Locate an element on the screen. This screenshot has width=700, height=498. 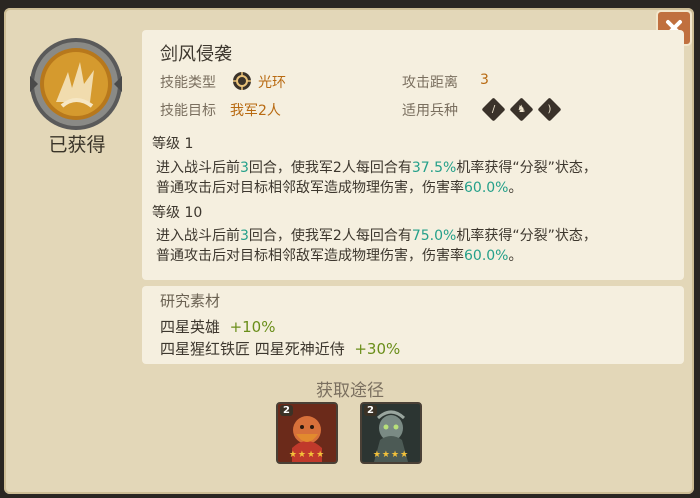
skill-target-label: 技能目标 is located at coordinates (188, 111).